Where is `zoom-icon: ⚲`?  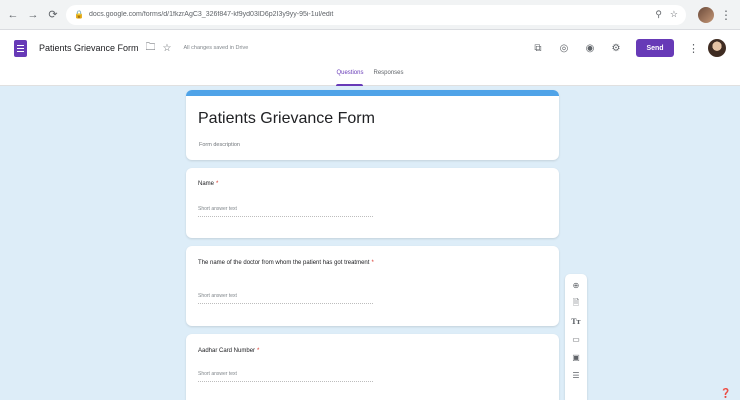
zoom-icon: ⚲ is located at coordinates (658, 14).